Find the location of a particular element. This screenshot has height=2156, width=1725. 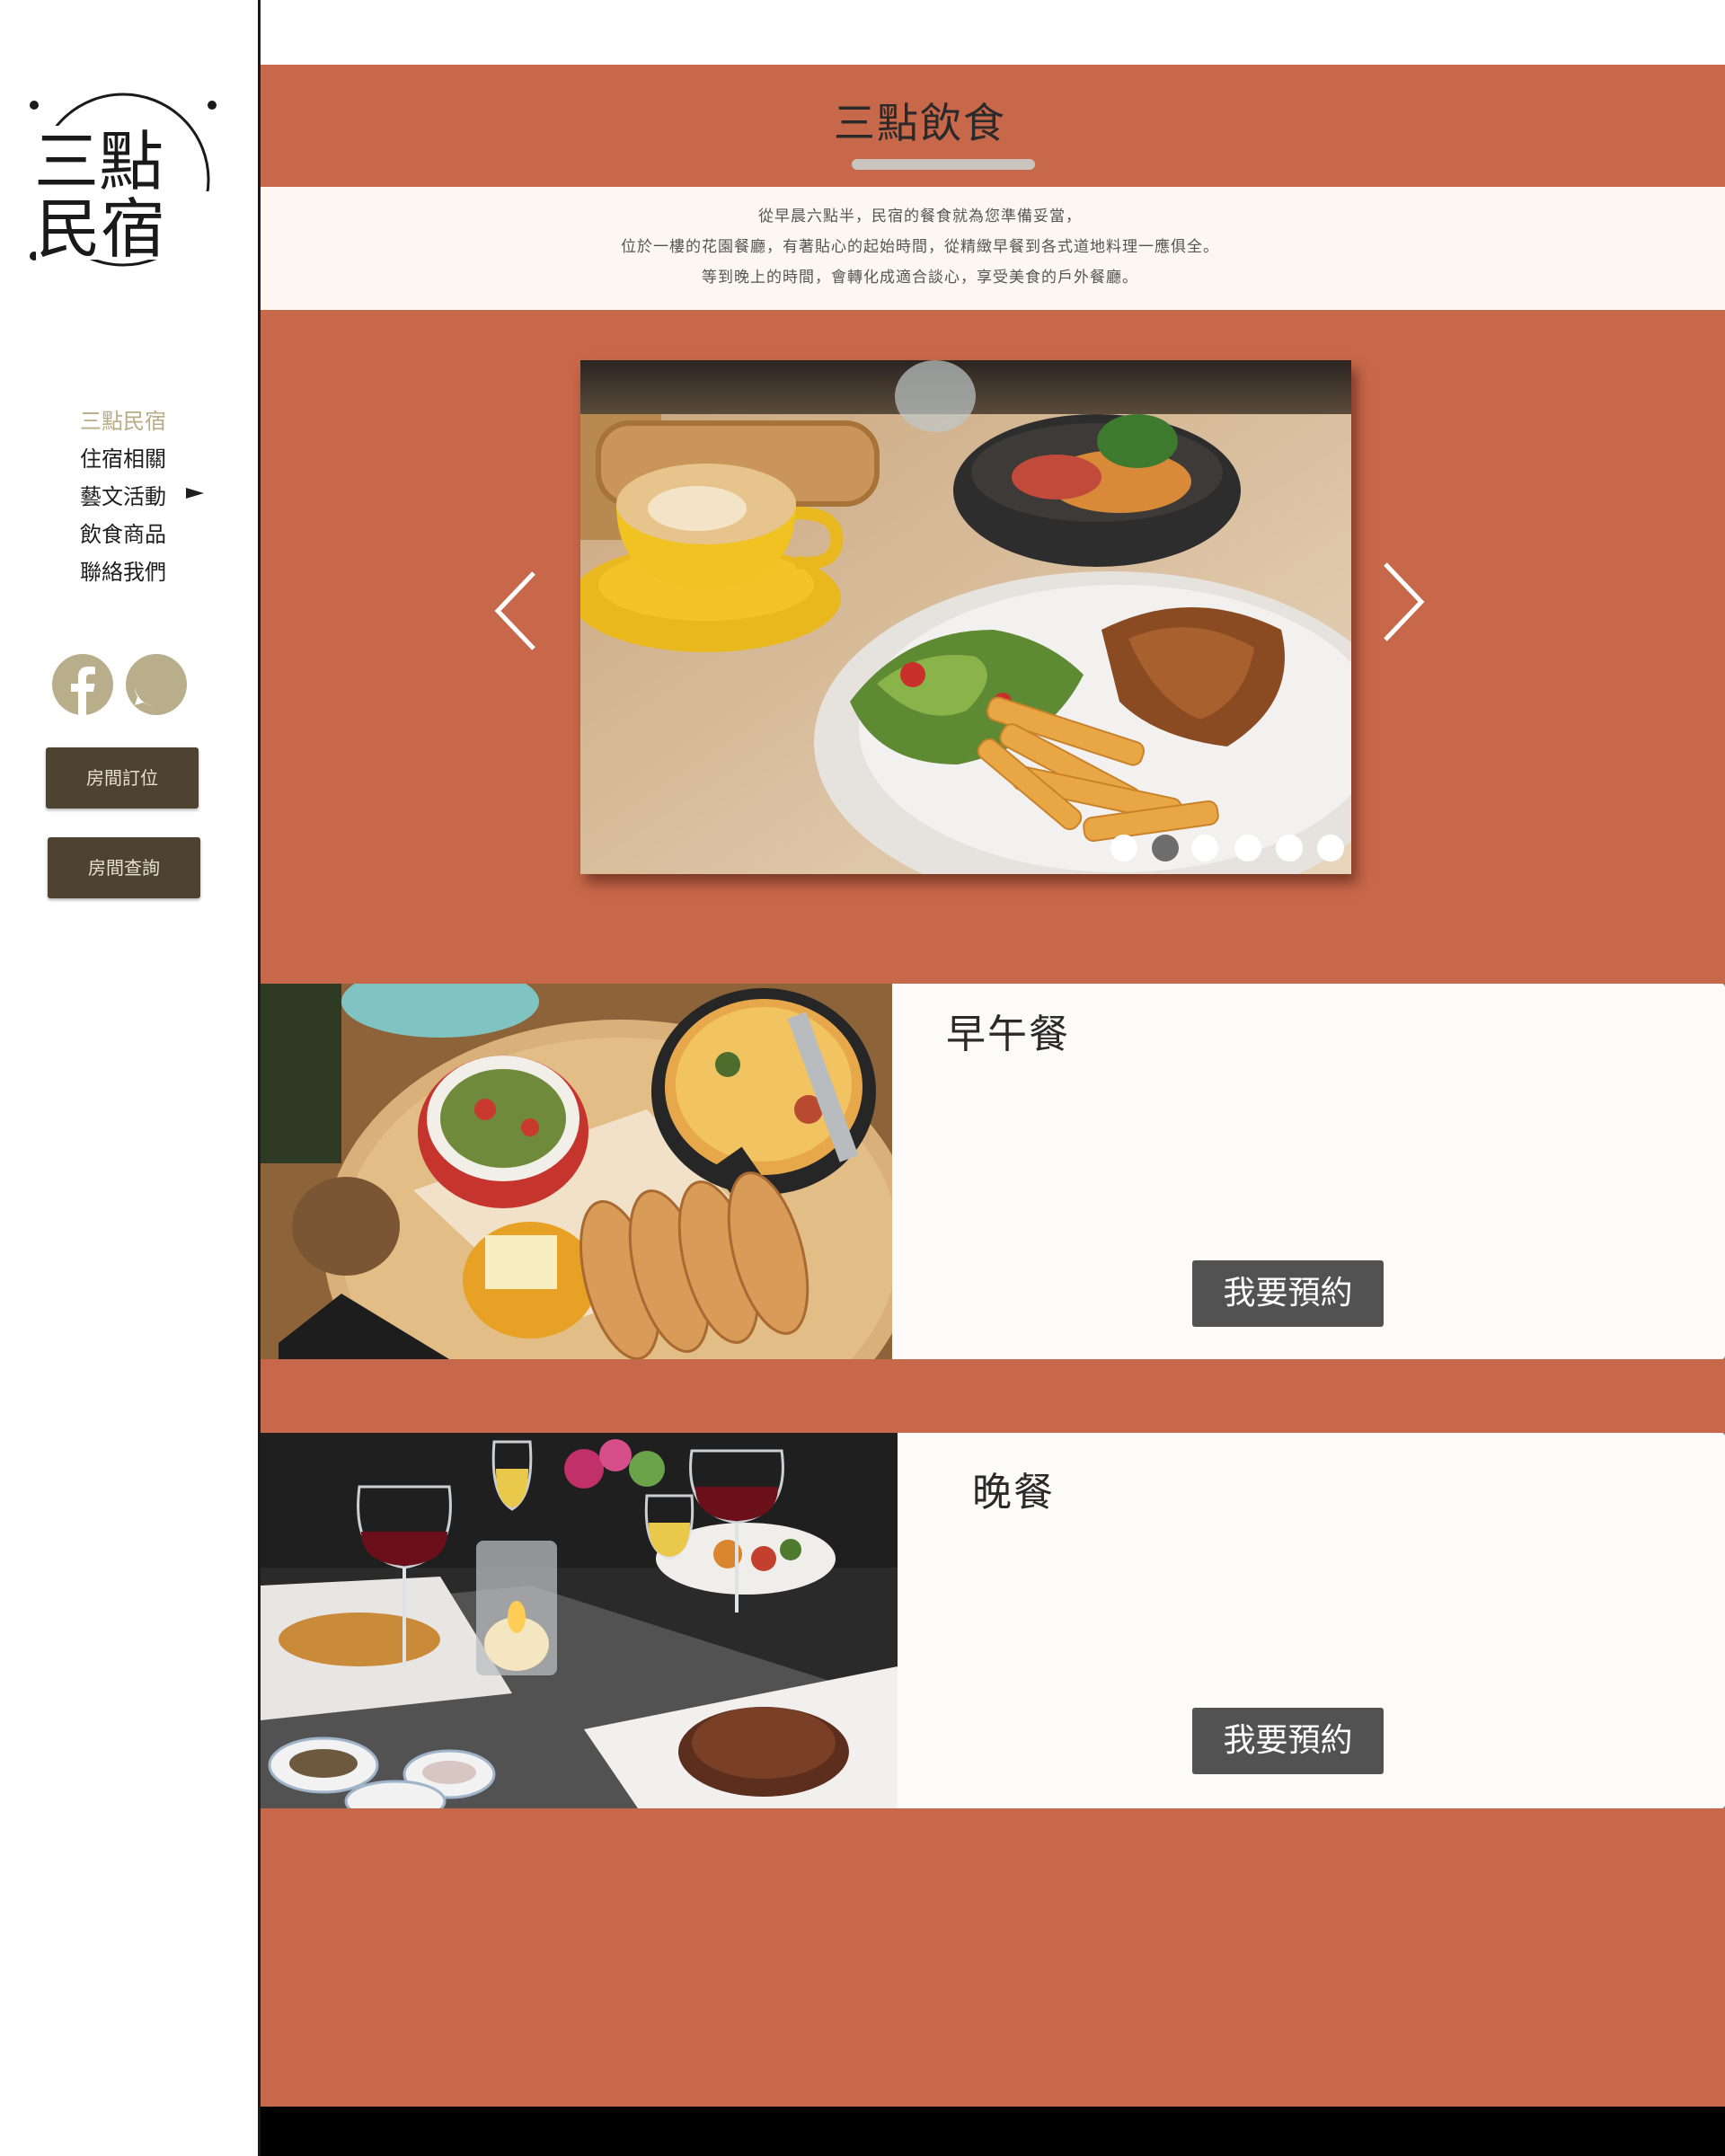

svg-text: 三點 is located at coordinates (99, 161).